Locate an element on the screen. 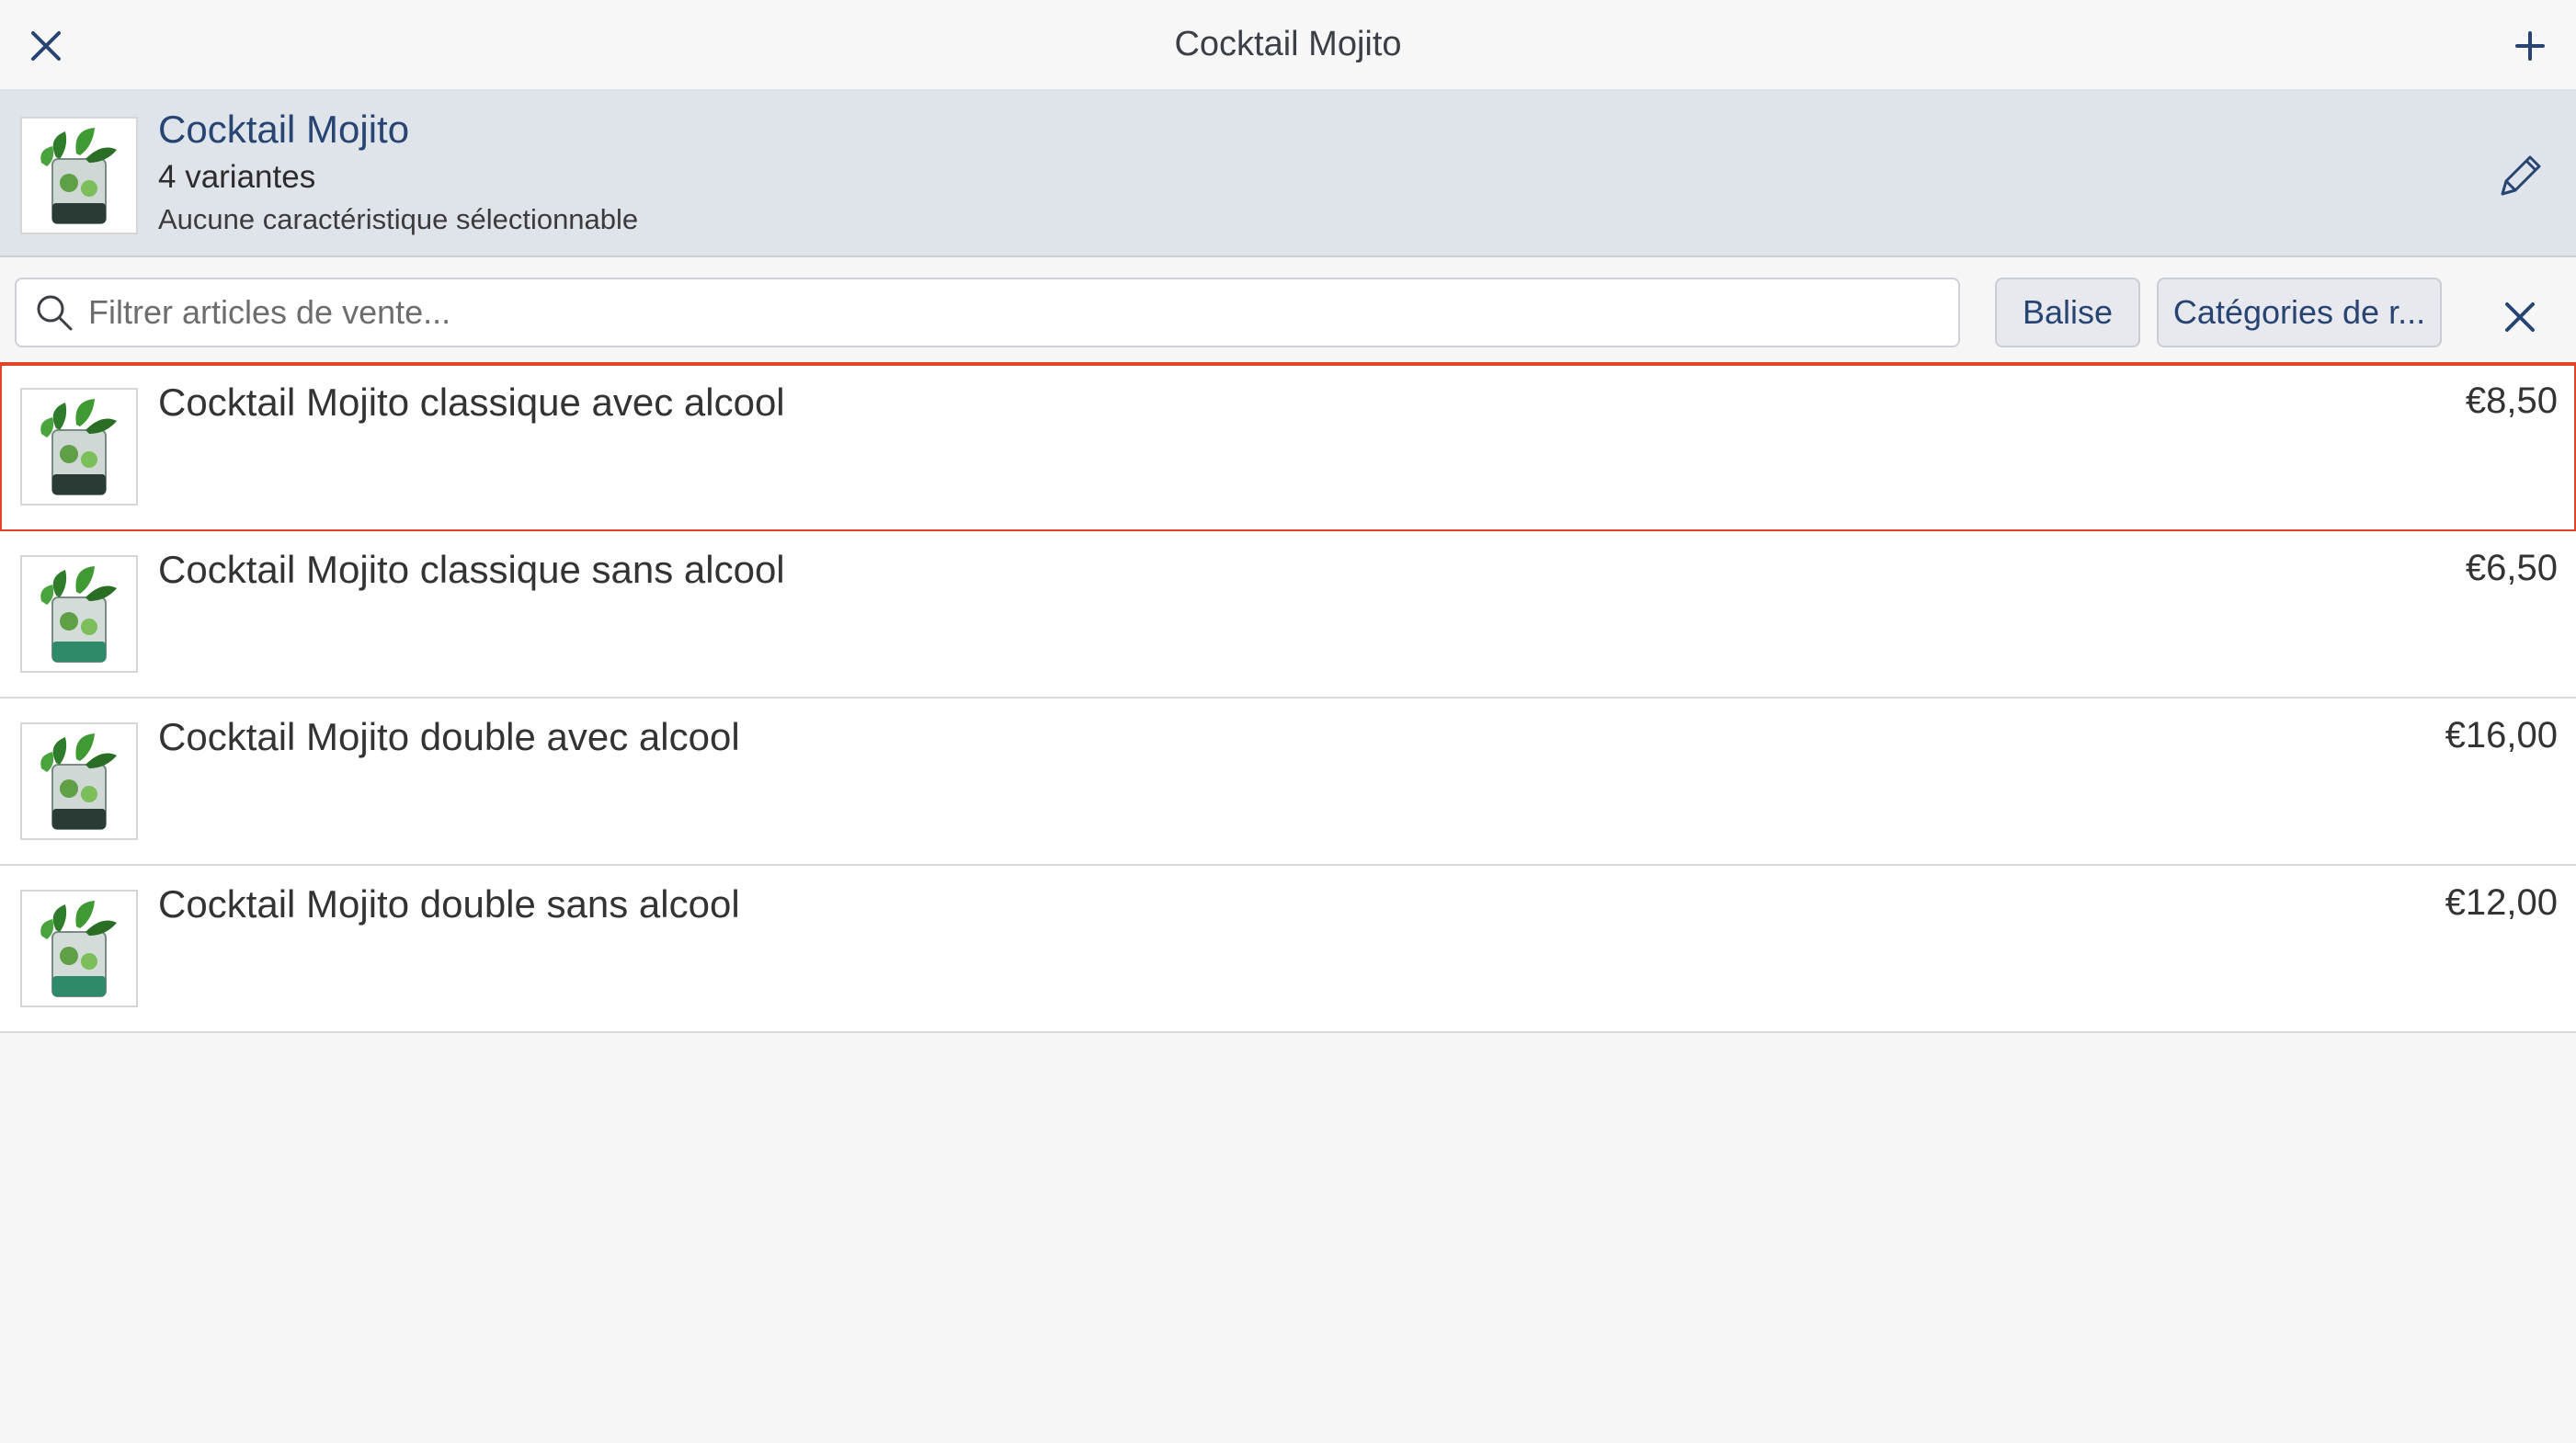 The image size is (2576, 1443). plus-icon is located at coordinates (2530, 46).